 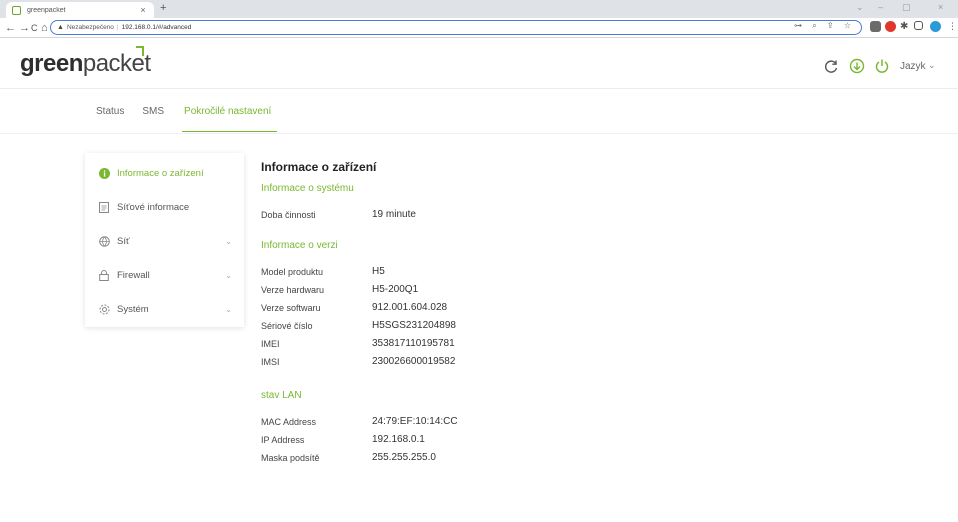 I want to click on greenpacket-logo: greenpacket, so click(x=85, y=62).